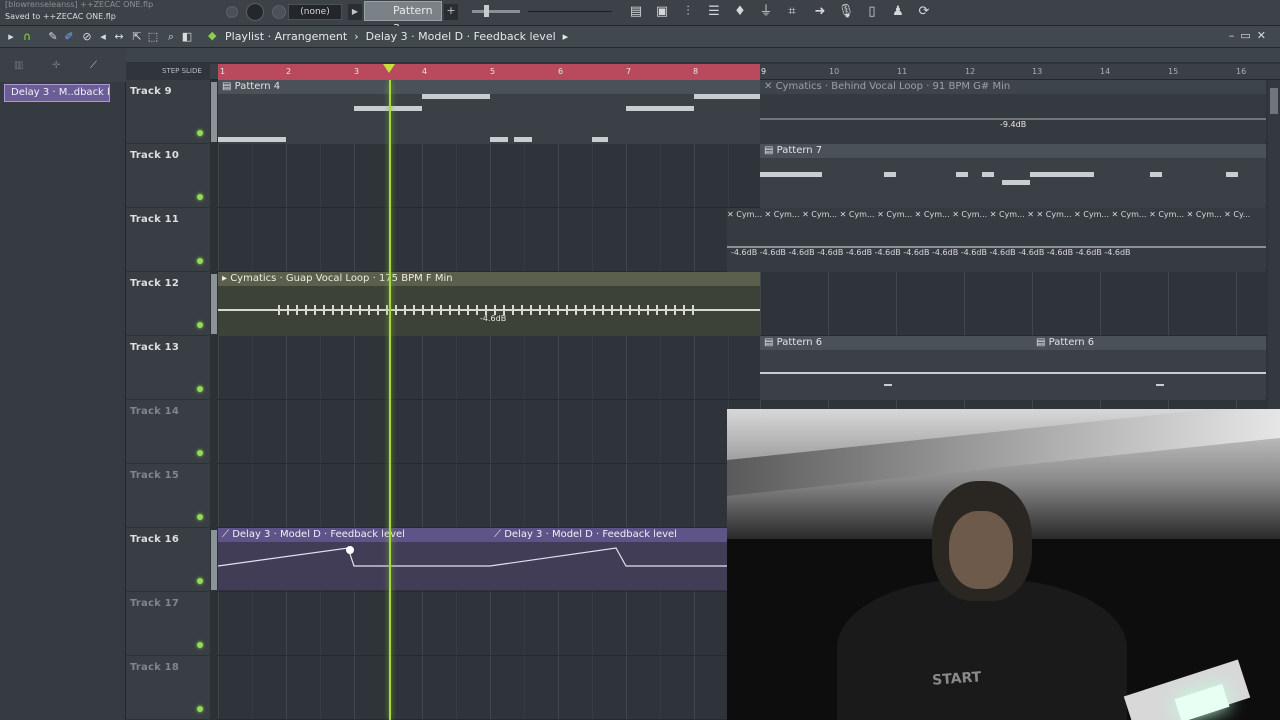 Image resolution: width=1280 pixels, height=720 pixels. Describe the element at coordinates (69, 37) in the screenshot. I see `paint-icon: ✐` at that location.